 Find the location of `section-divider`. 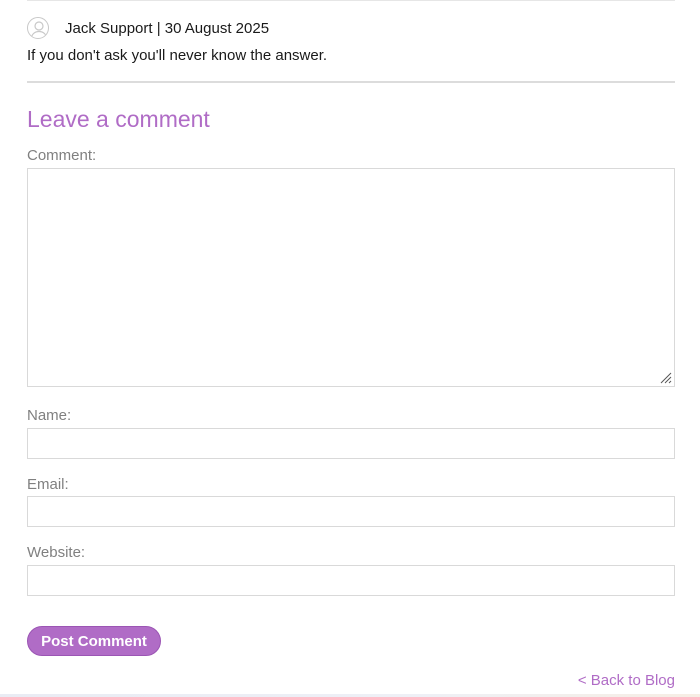

section-divider is located at coordinates (351, 82).